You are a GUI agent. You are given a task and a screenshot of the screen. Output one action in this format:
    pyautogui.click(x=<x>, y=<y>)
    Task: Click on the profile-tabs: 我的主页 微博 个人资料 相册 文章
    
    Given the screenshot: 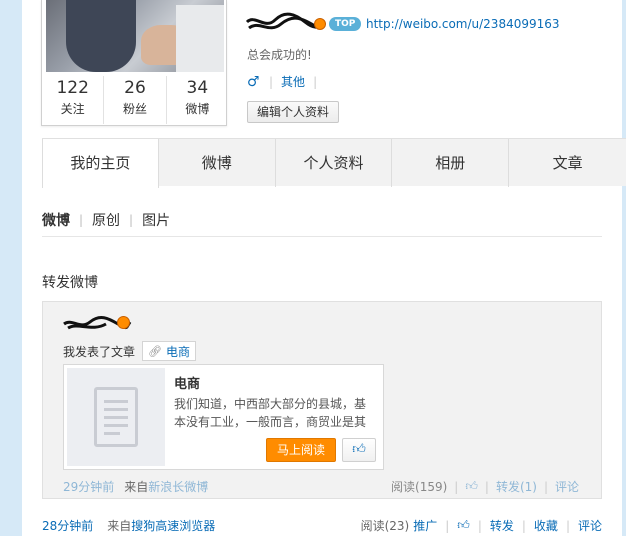 What is the action you would take?
    pyautogui.click(x=334, y=163)
    